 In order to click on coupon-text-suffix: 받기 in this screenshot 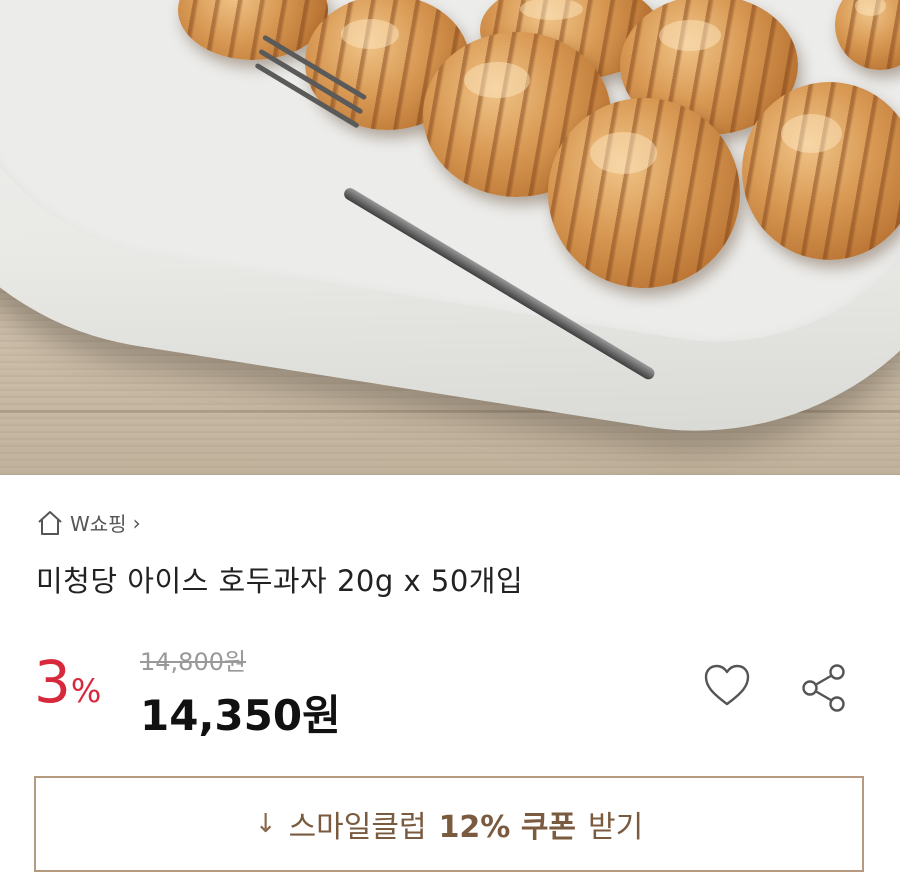, I will do `click(616, 827)`.